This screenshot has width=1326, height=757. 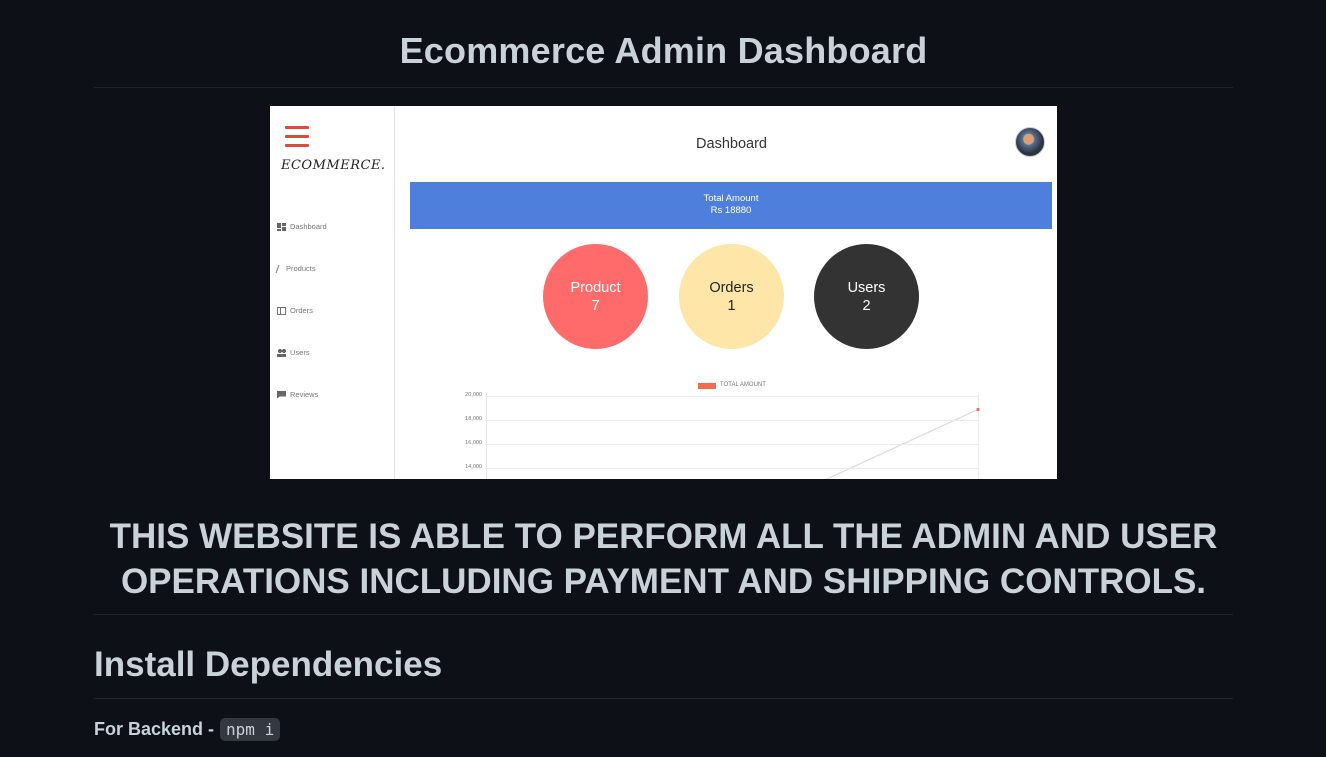 I want to click on users-count-circle: Users 2, so click(x=866, y=296).